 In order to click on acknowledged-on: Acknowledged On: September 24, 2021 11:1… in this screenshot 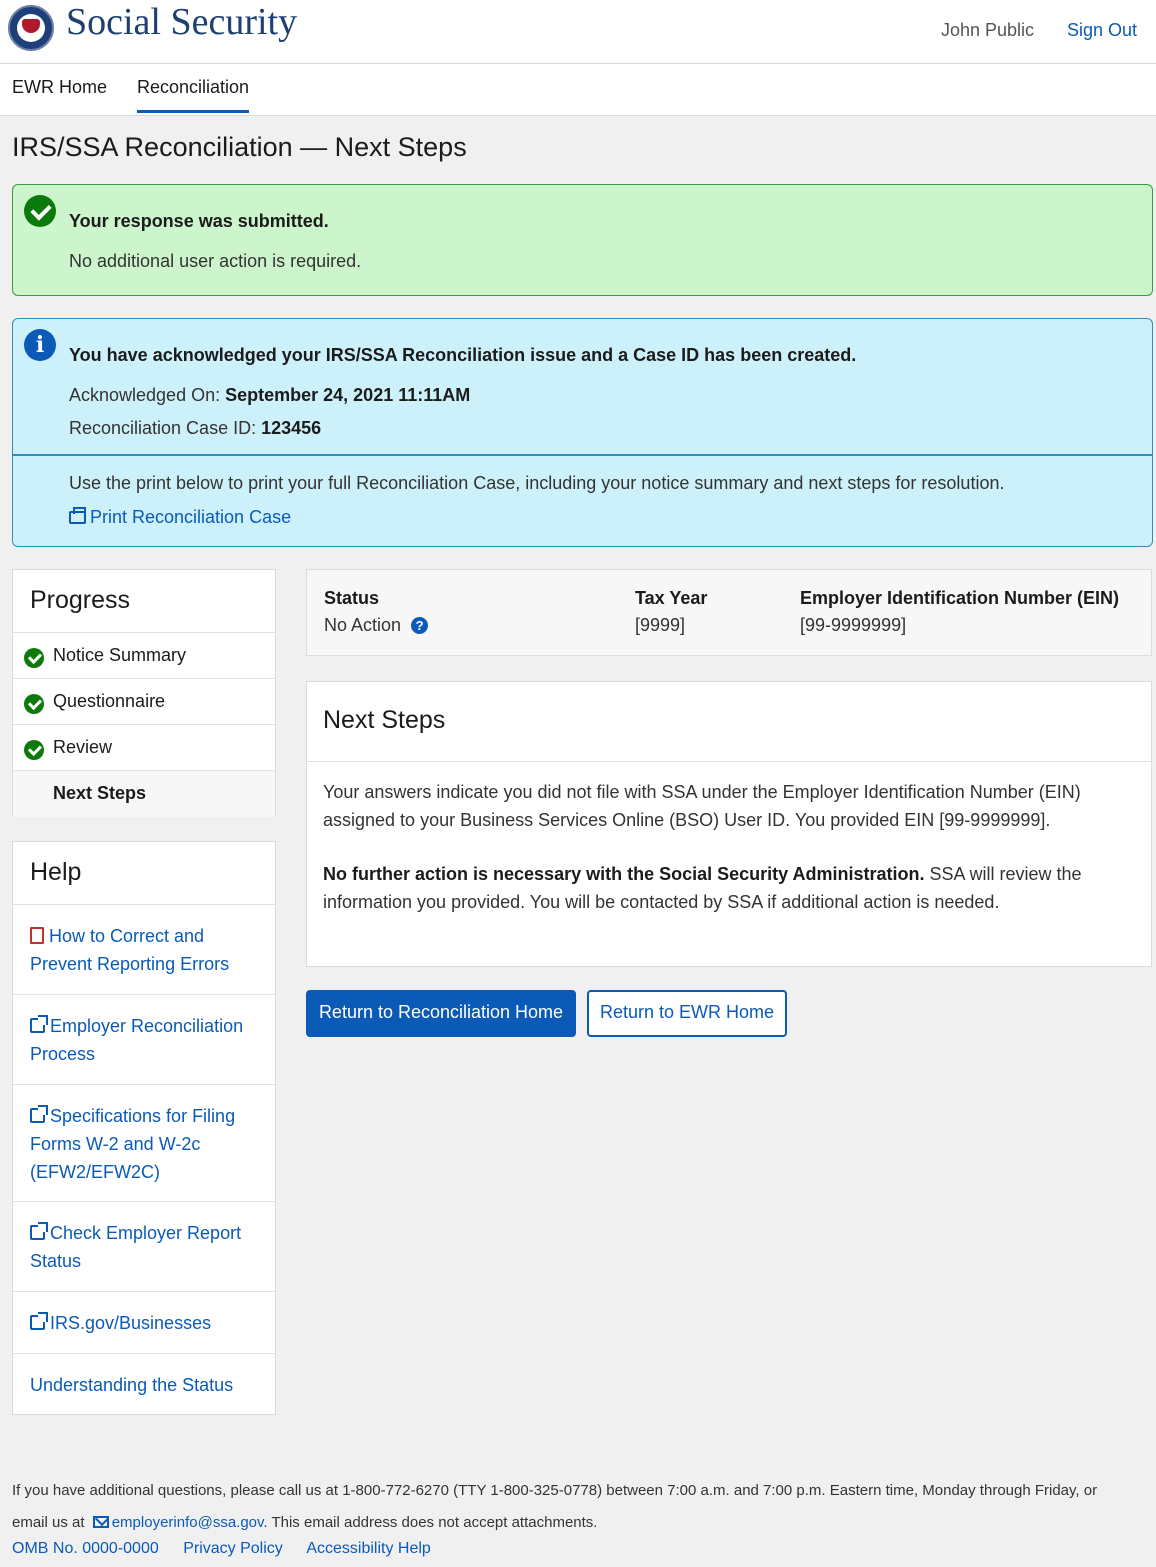, I will do `click(269, 395)`.